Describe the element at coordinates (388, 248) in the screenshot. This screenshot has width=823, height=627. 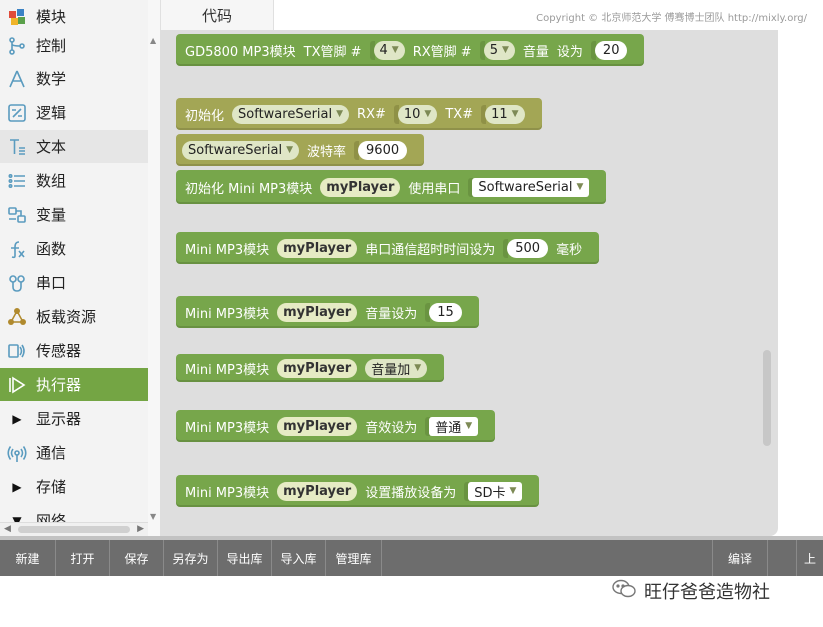
I see `block-serial-timeout: Mini MP3模块 myPlayer 串口通信超时时间设为 500 毫秒` at that location.